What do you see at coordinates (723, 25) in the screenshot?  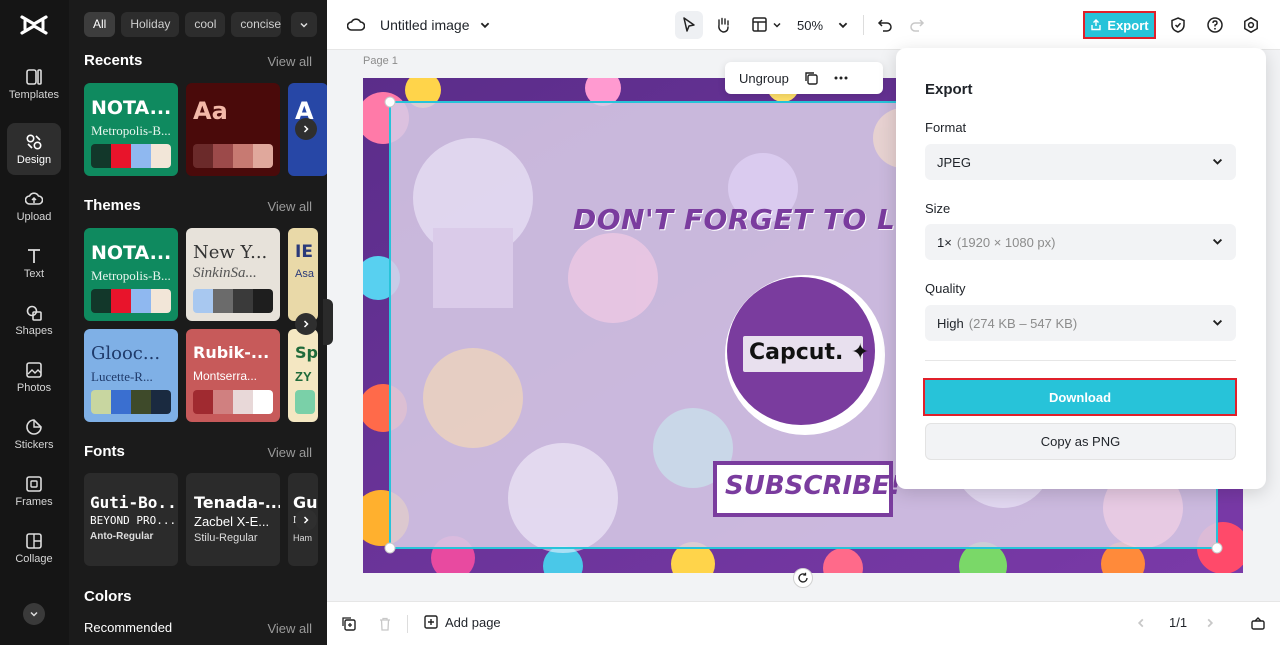 I see `hand-tool-button` at bounding box center [723, 25].